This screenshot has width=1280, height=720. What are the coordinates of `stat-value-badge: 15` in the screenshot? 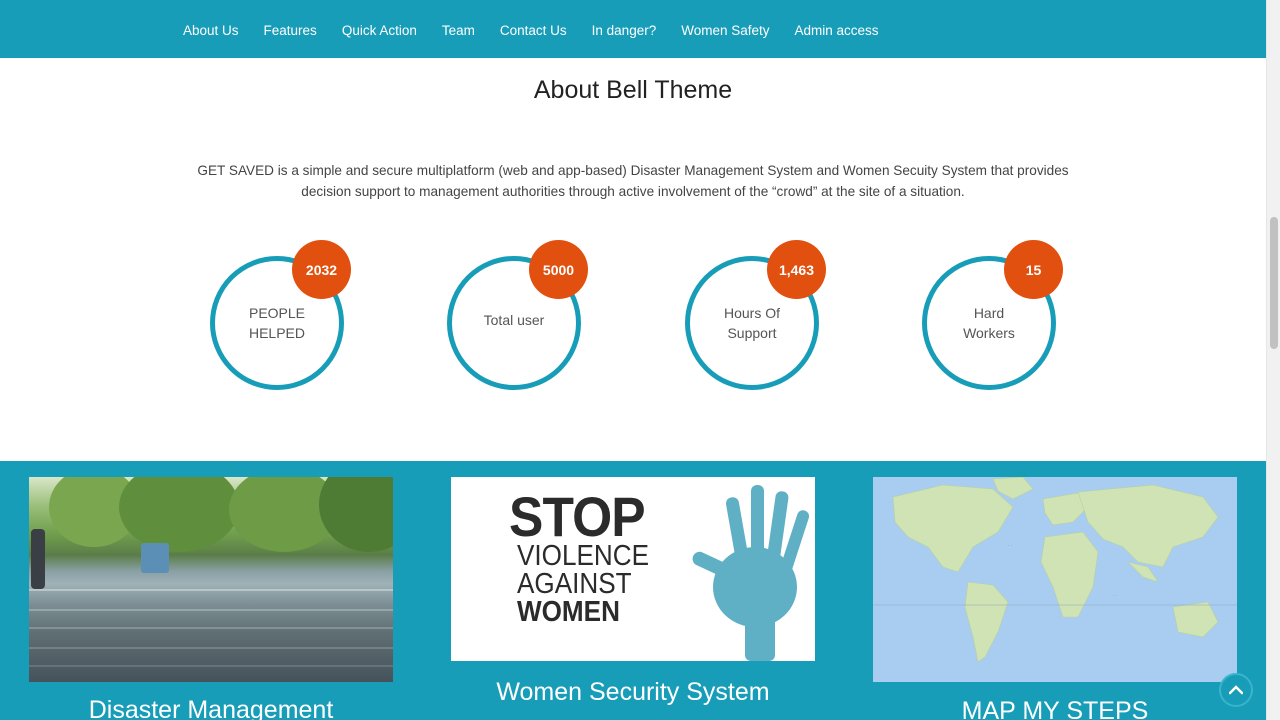 It's located at (1033, 269).